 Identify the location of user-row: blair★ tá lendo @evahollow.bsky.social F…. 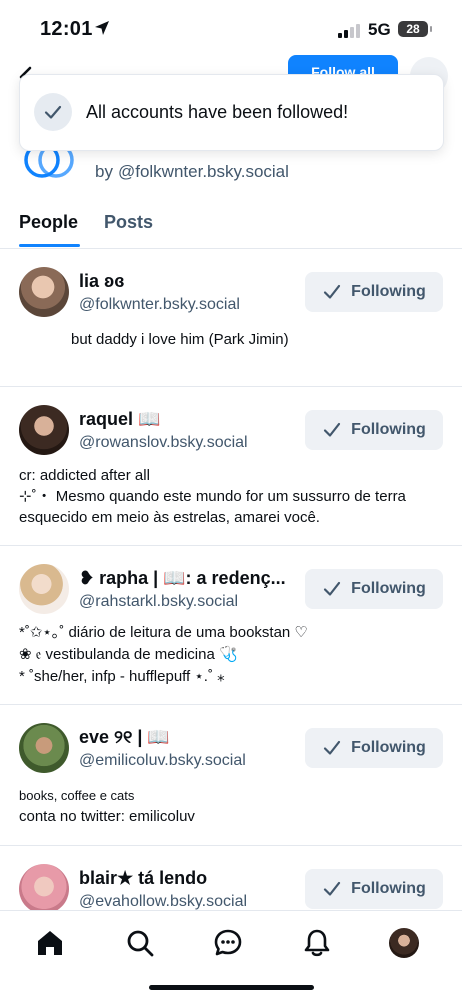
(231, 878).